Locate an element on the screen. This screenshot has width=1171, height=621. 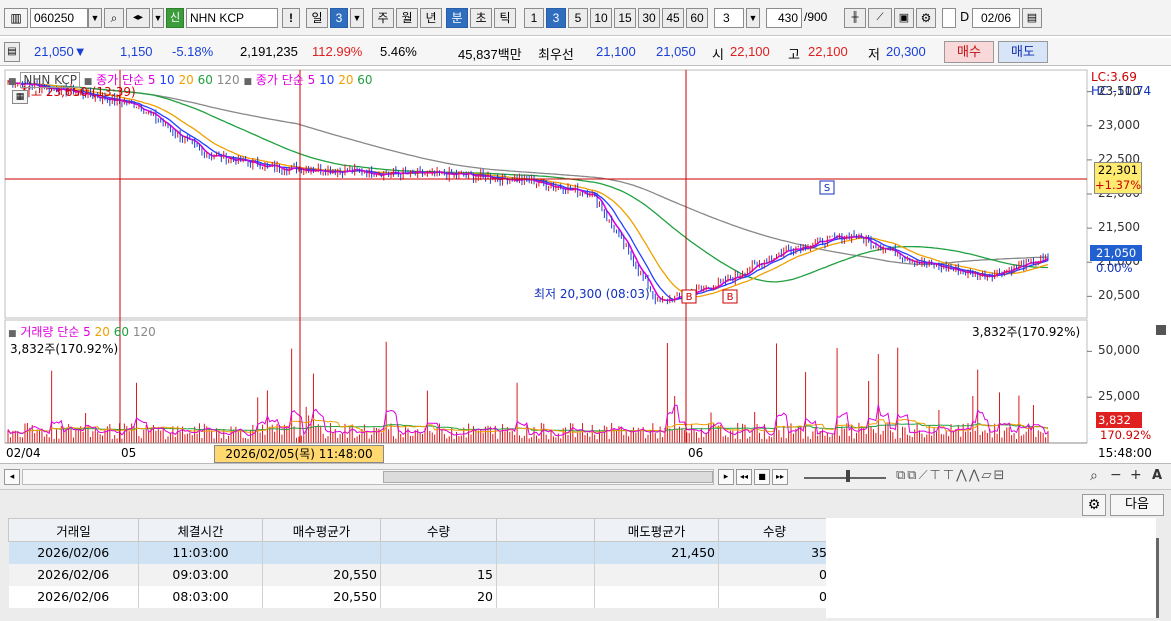
volume-legend: ■ 거래량 단순 5 20 60 120 is located at coordinates (82, 331).